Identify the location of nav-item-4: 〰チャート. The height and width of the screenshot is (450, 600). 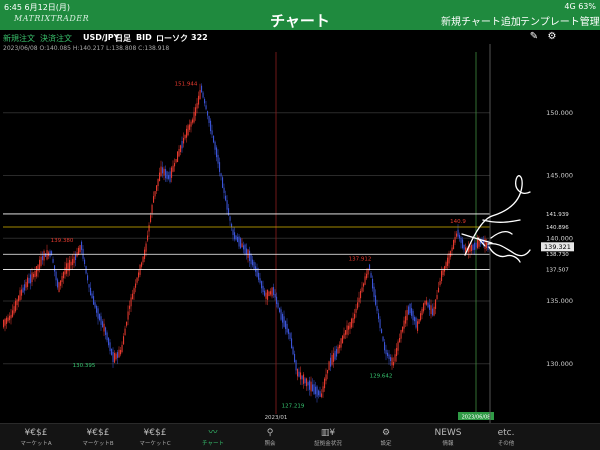
(213, 437).